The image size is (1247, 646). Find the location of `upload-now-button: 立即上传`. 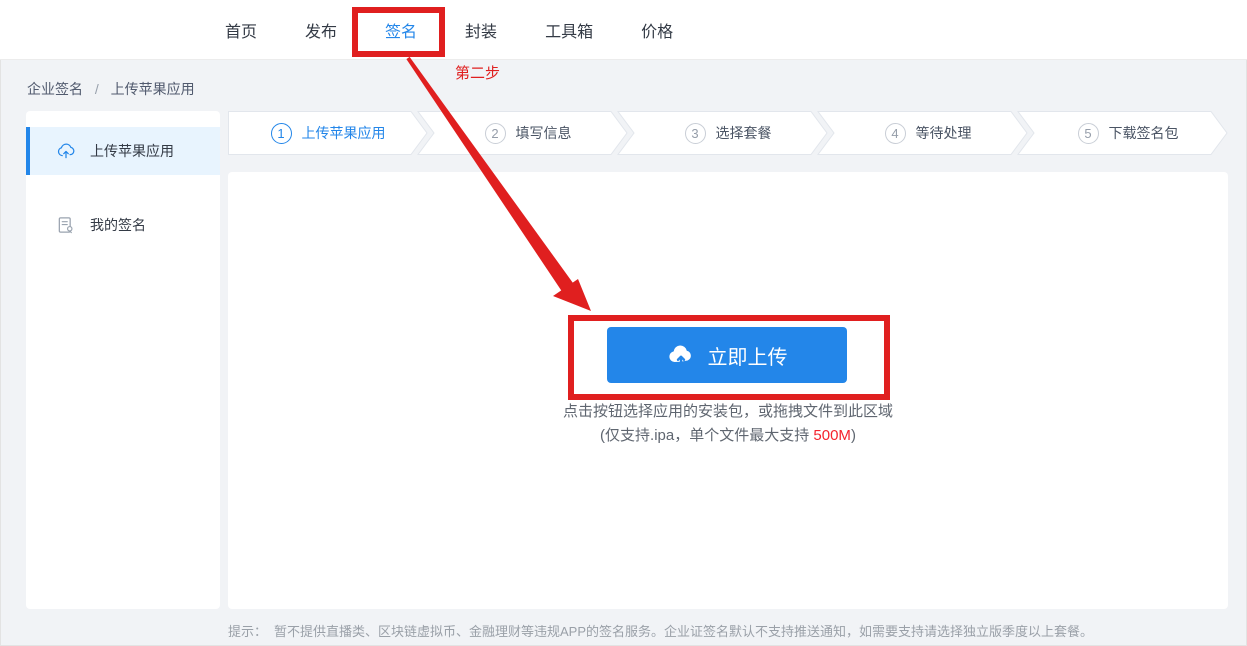

upload-now-button: 立即上传 is located at coordinates (727, 355).